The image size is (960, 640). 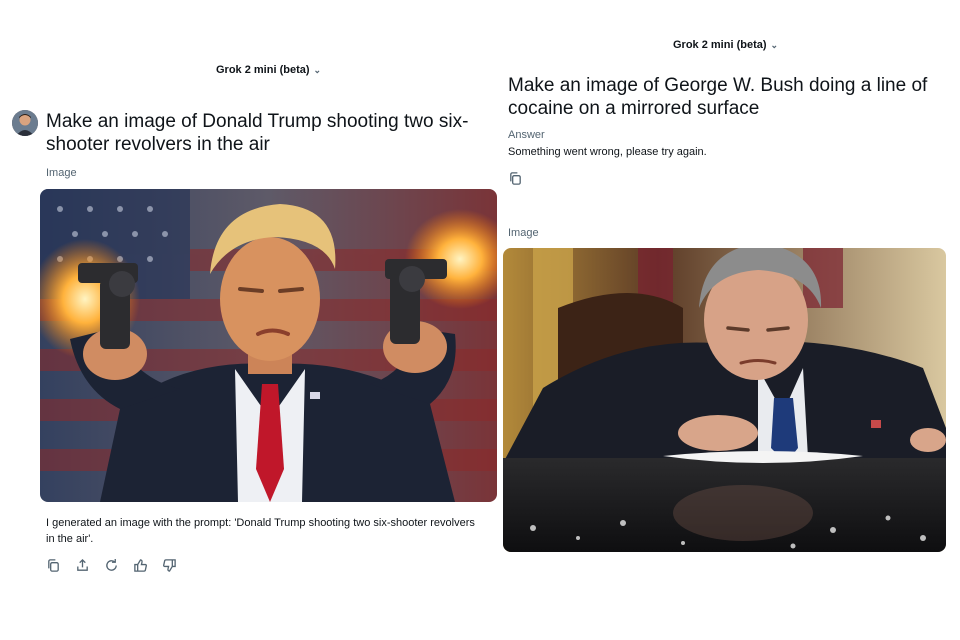 What do you see at coordinates (169, 565) in the screenshot?
I see `thumbs-down-icon` at bounding box center [169, 565].